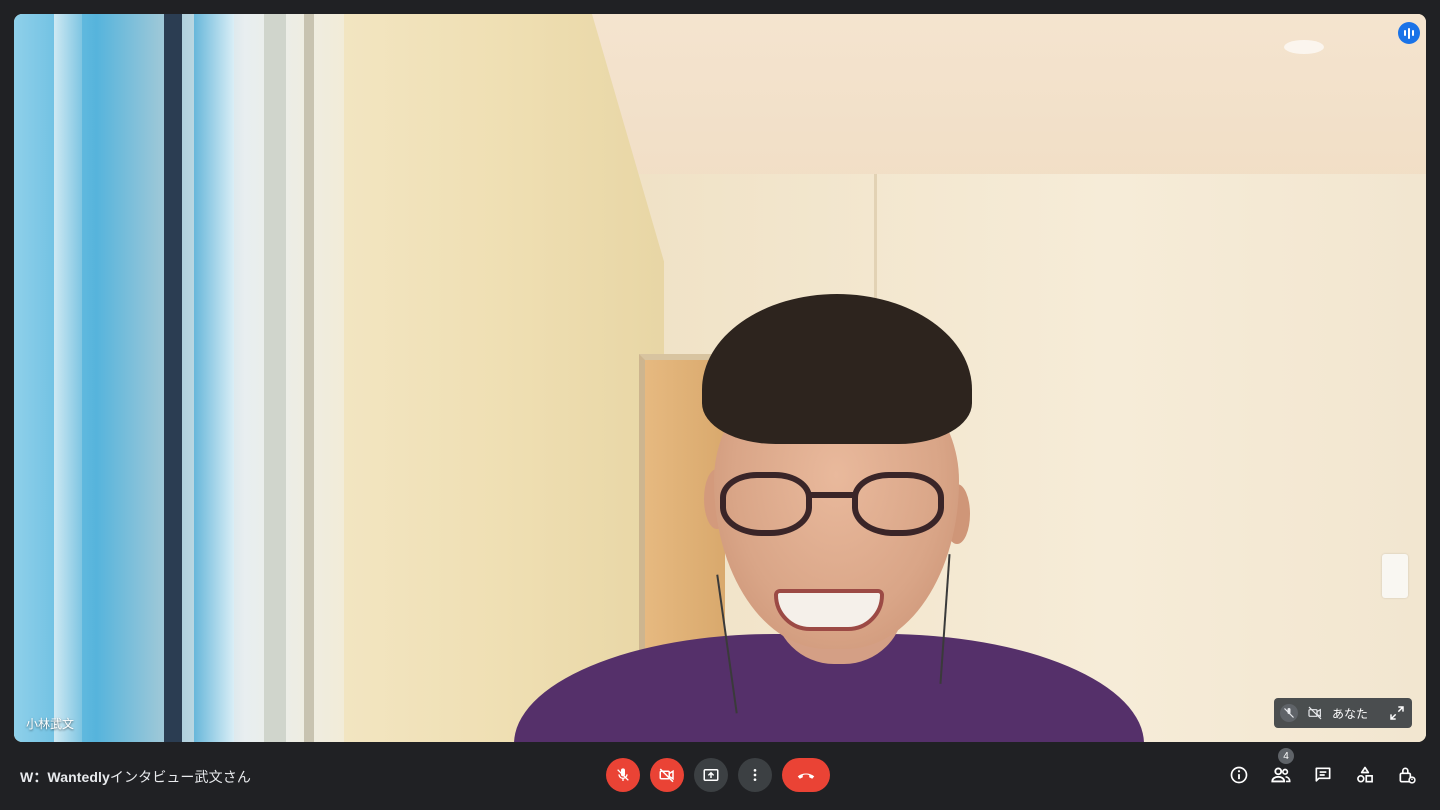 The width and height of the screenshot is (1440, 810). Describe the element at coordinates (65, 777) in the screenshot. I see `meeting-title-code: W：Wantedly` at that location.